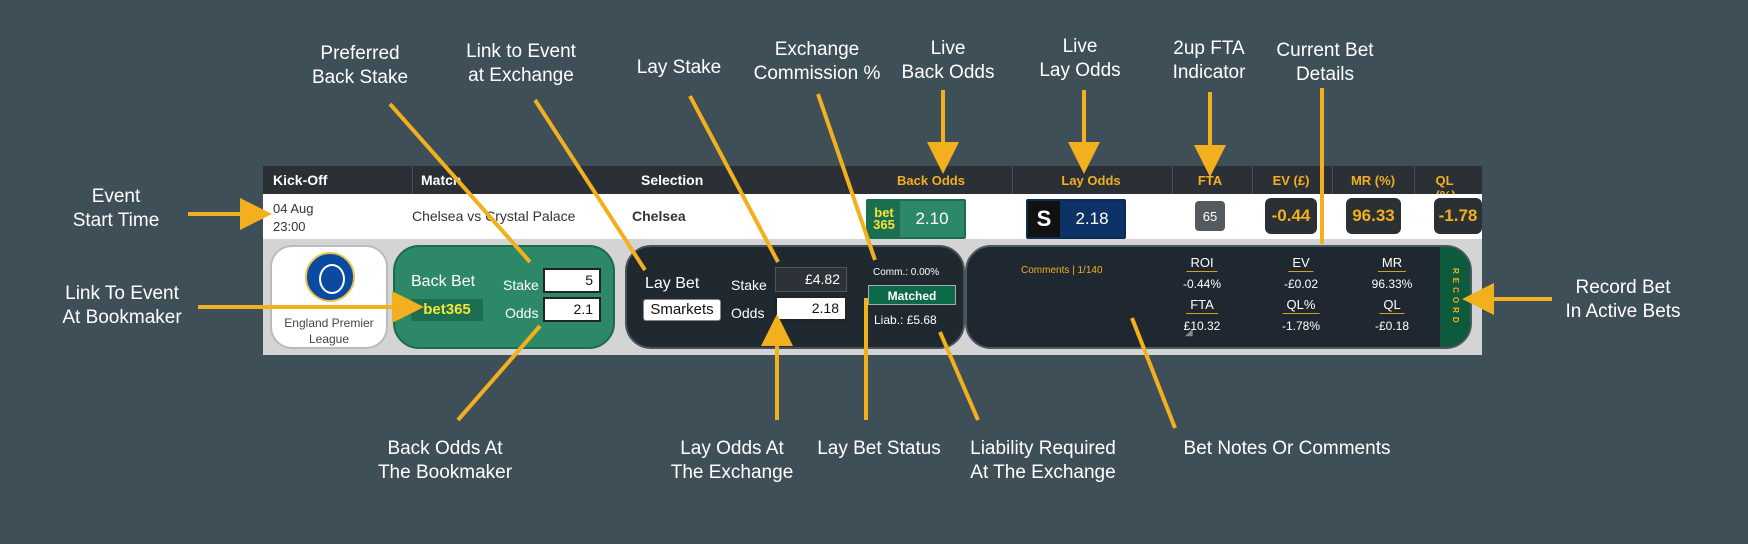  I want to click on callout-record-bet: Record Bet In Active Bets, so click(1623, 299).